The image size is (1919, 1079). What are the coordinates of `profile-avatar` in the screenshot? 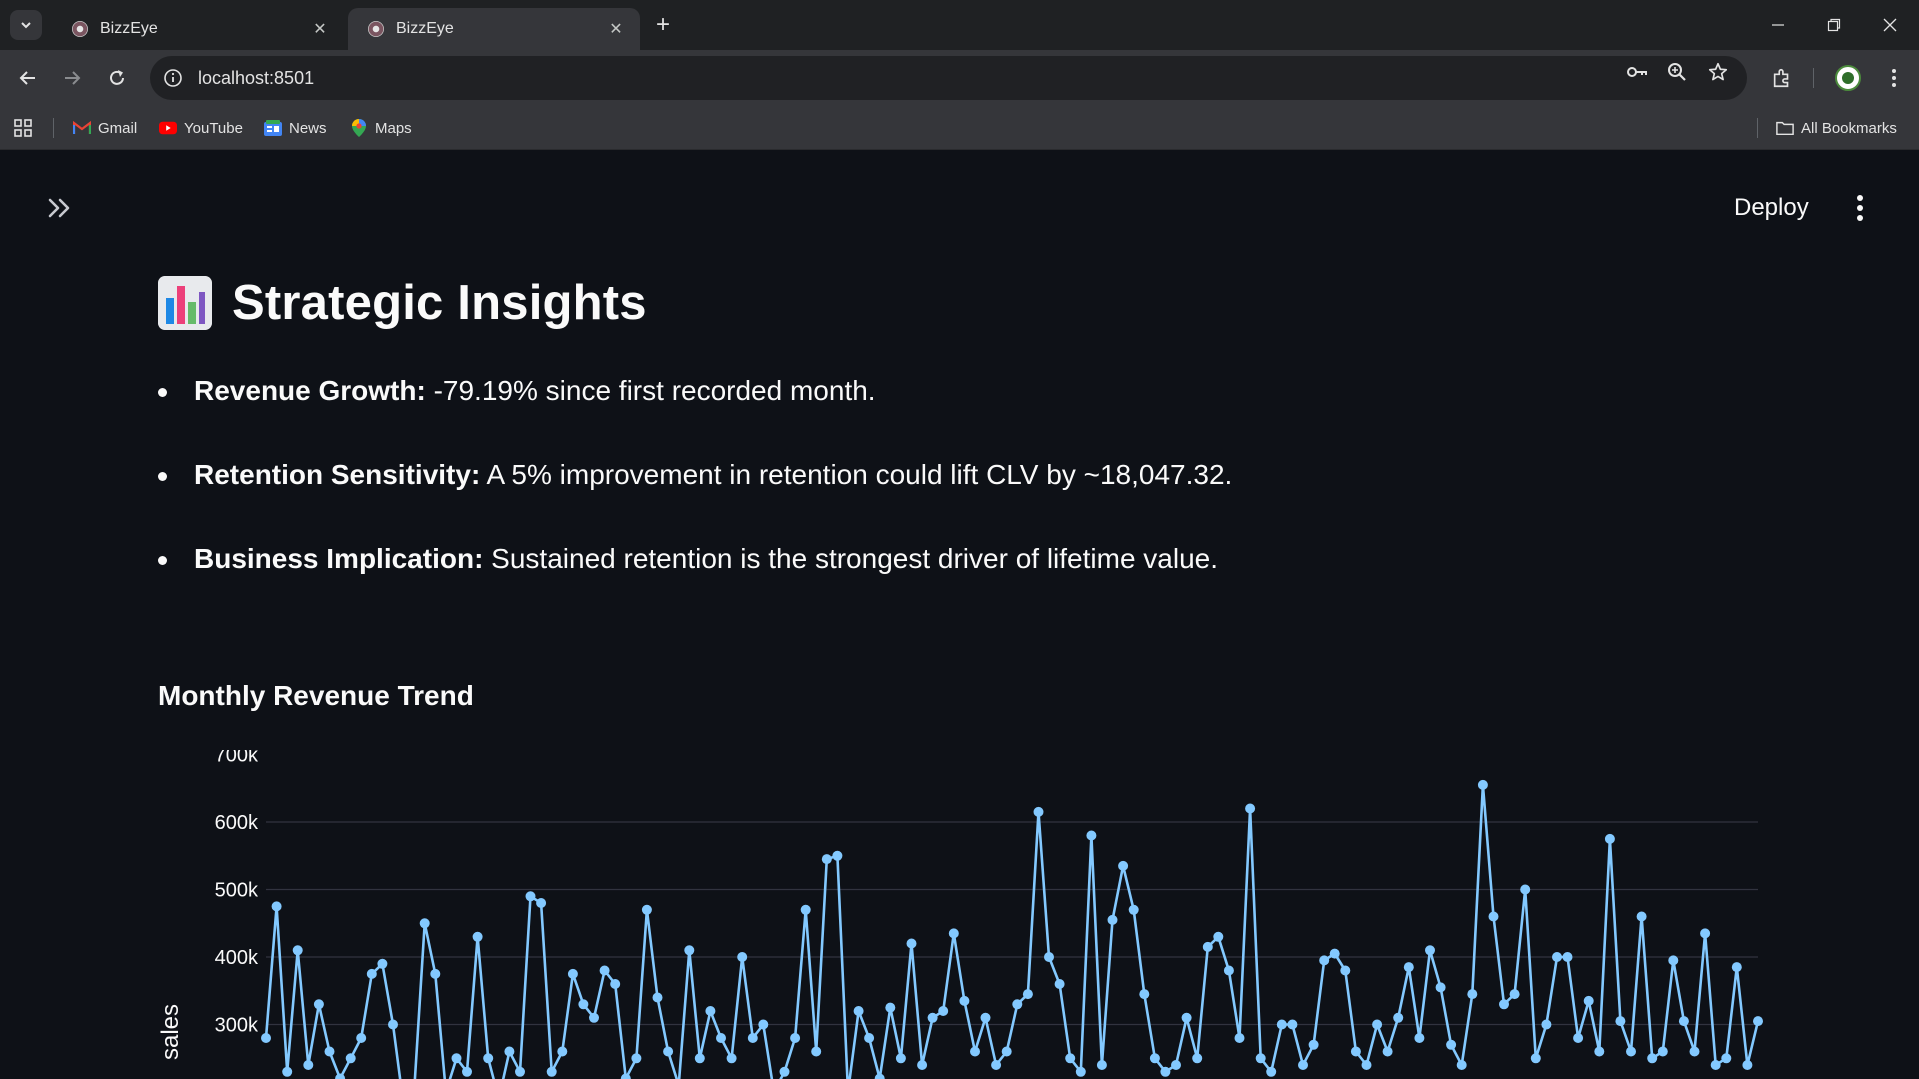 It's located at (1848, 78).